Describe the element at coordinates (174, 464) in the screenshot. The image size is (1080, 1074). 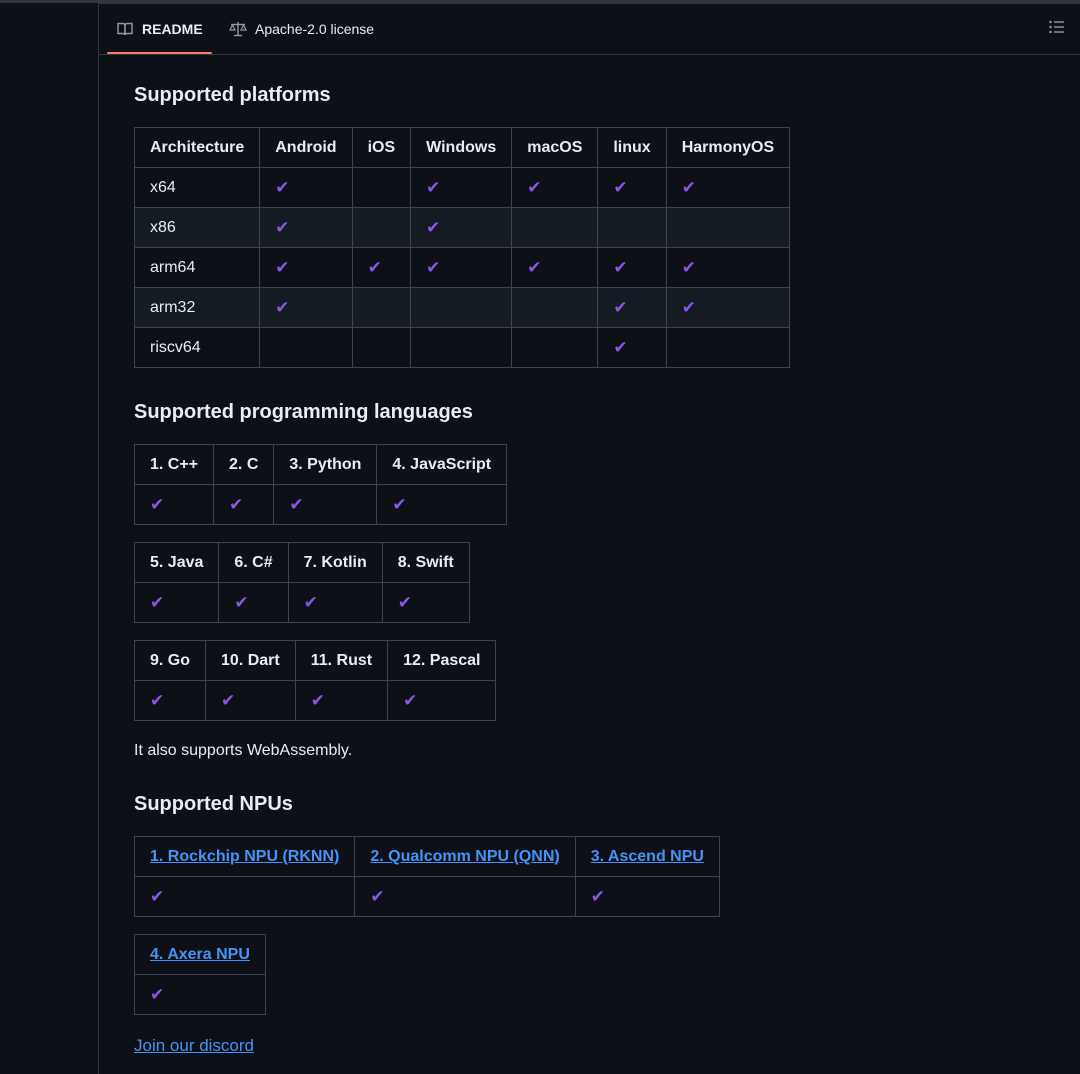
I see `language-header-1-c: 1. C++` at that location.